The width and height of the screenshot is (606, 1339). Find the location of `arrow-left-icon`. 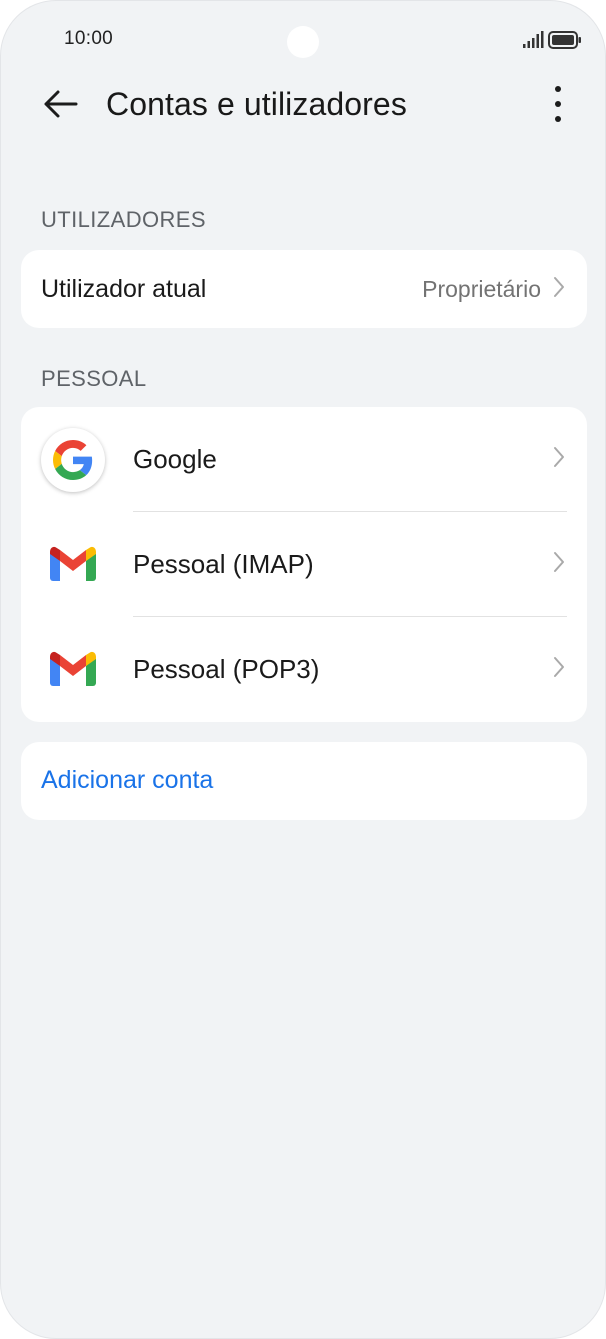

arrow-left-icon is located at coordinates (60, 106).